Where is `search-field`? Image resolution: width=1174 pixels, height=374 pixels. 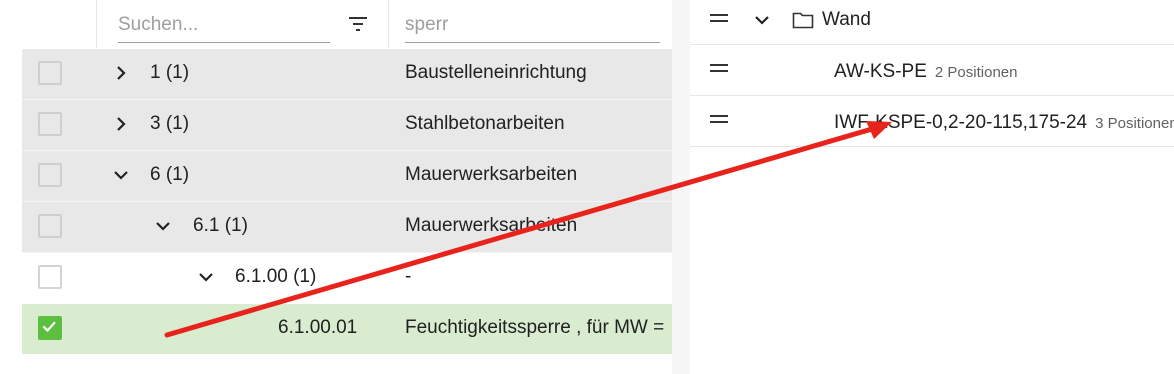
search-field is located at coordinates (224, 28).